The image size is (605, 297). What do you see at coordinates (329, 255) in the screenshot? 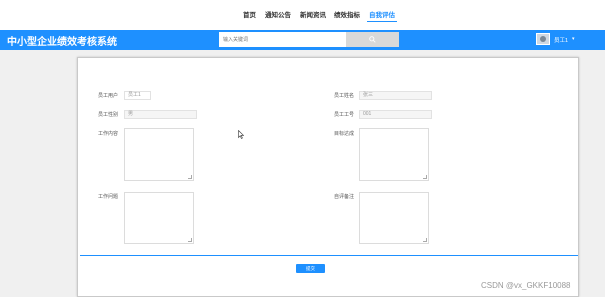
I see `form-divider` at bounding box center [329, 255].